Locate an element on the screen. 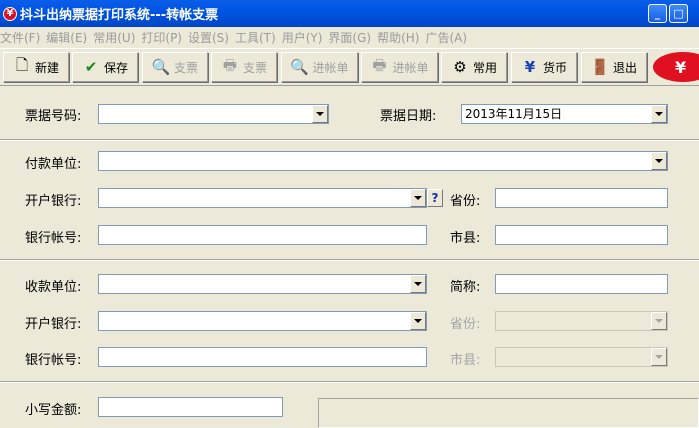 The image size is (699, 428). payee-account-input is located at coordinates (262, 357).